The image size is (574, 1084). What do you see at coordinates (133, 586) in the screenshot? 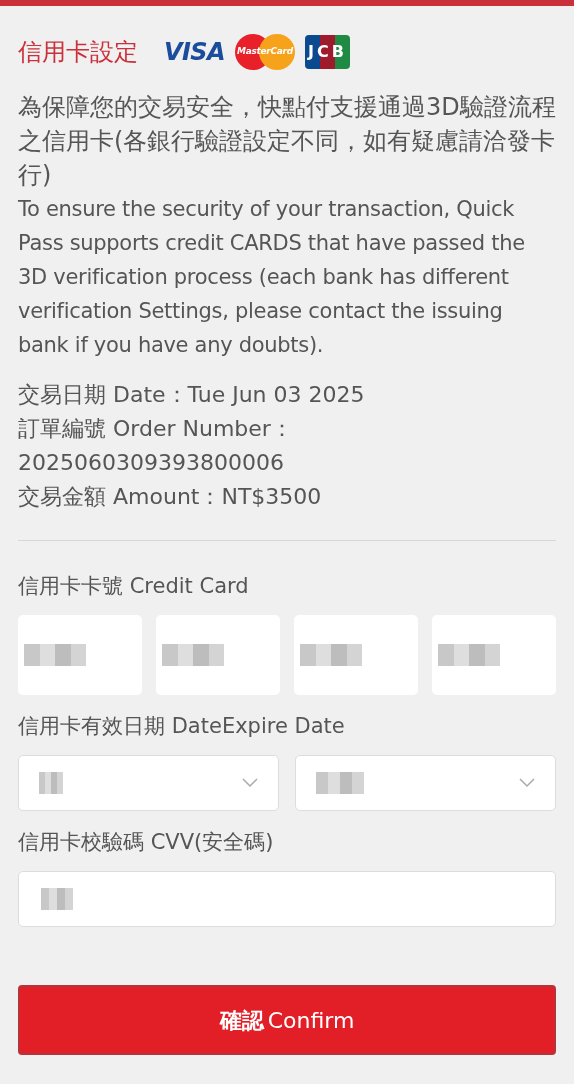
I see `field-label: 信用卡卡號 Credit Card` at bounding box center [133, 586].